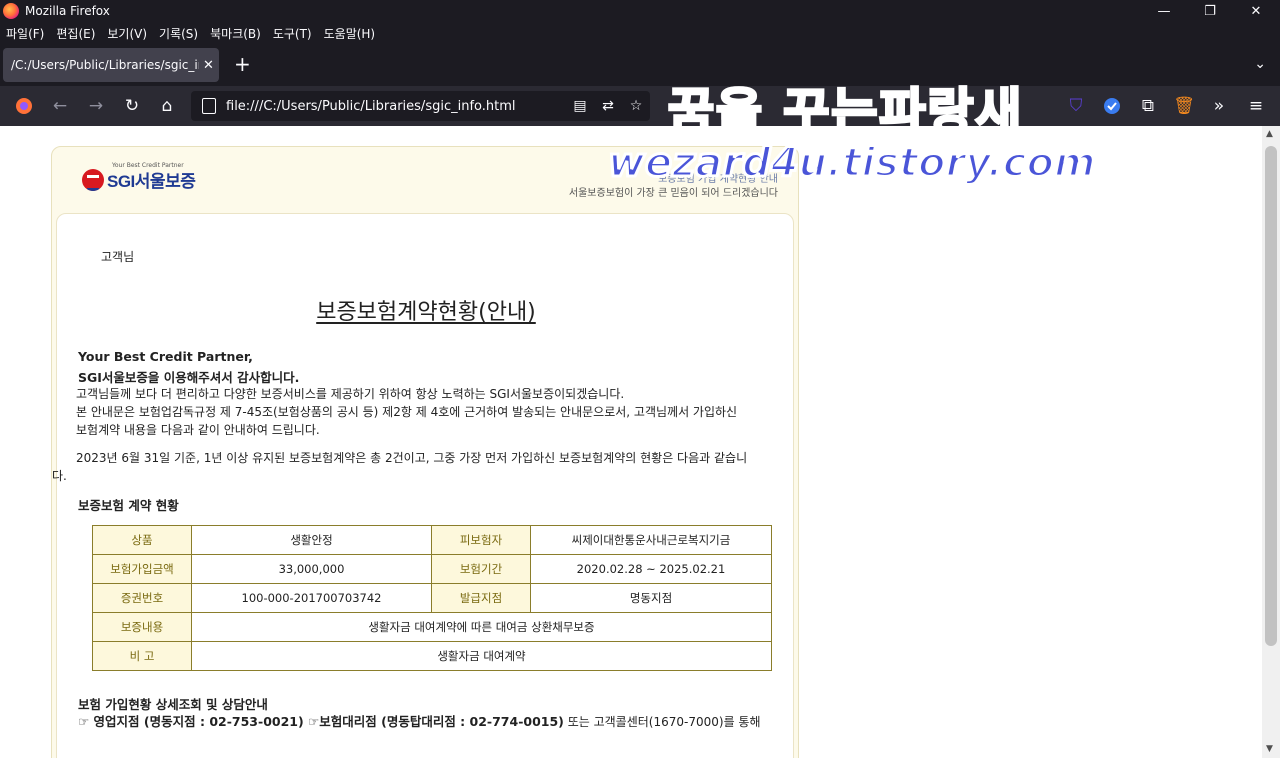 Image resolution: width=1280 pixels, height=758 pixels. What do you see at coordinates (127, 33) in the screenshot?
I see `menu-view: 보기(V)` at bounding box center [127, 33].